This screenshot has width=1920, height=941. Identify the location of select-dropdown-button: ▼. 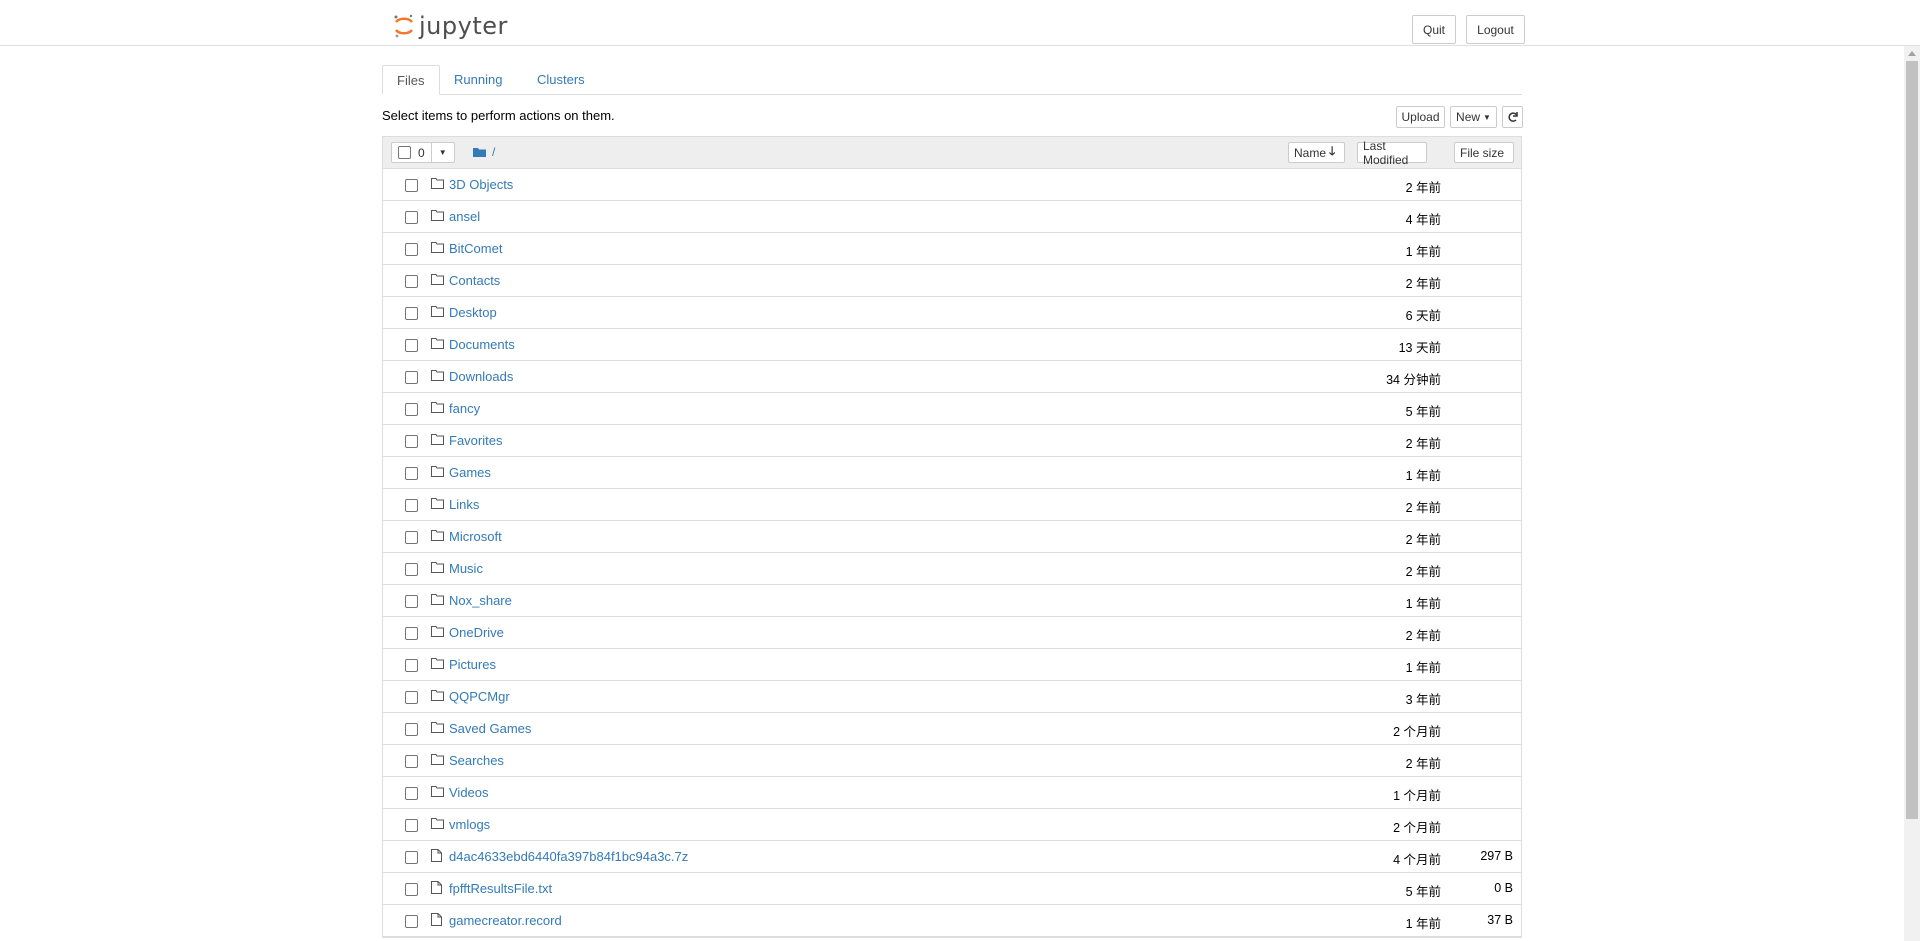
(442, 152).